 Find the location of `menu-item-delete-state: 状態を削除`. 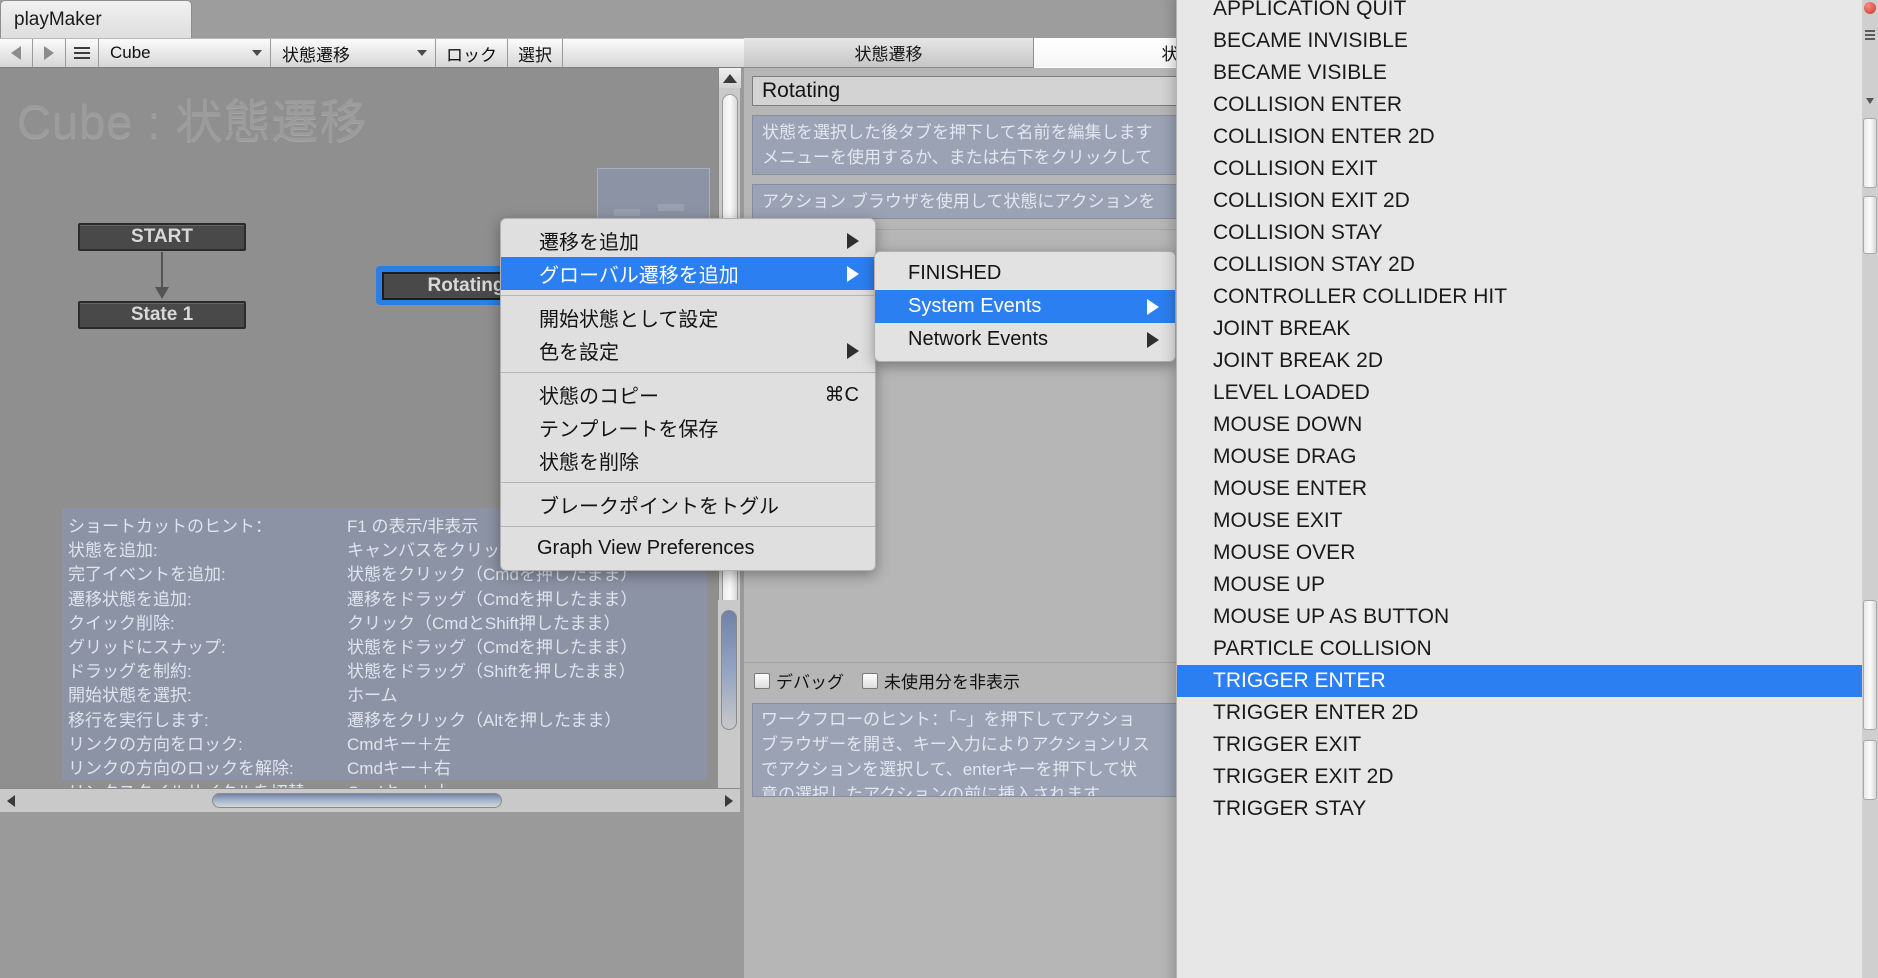

menu-item-delete-state: 状態を削除 is located at coordinates (688, 460).